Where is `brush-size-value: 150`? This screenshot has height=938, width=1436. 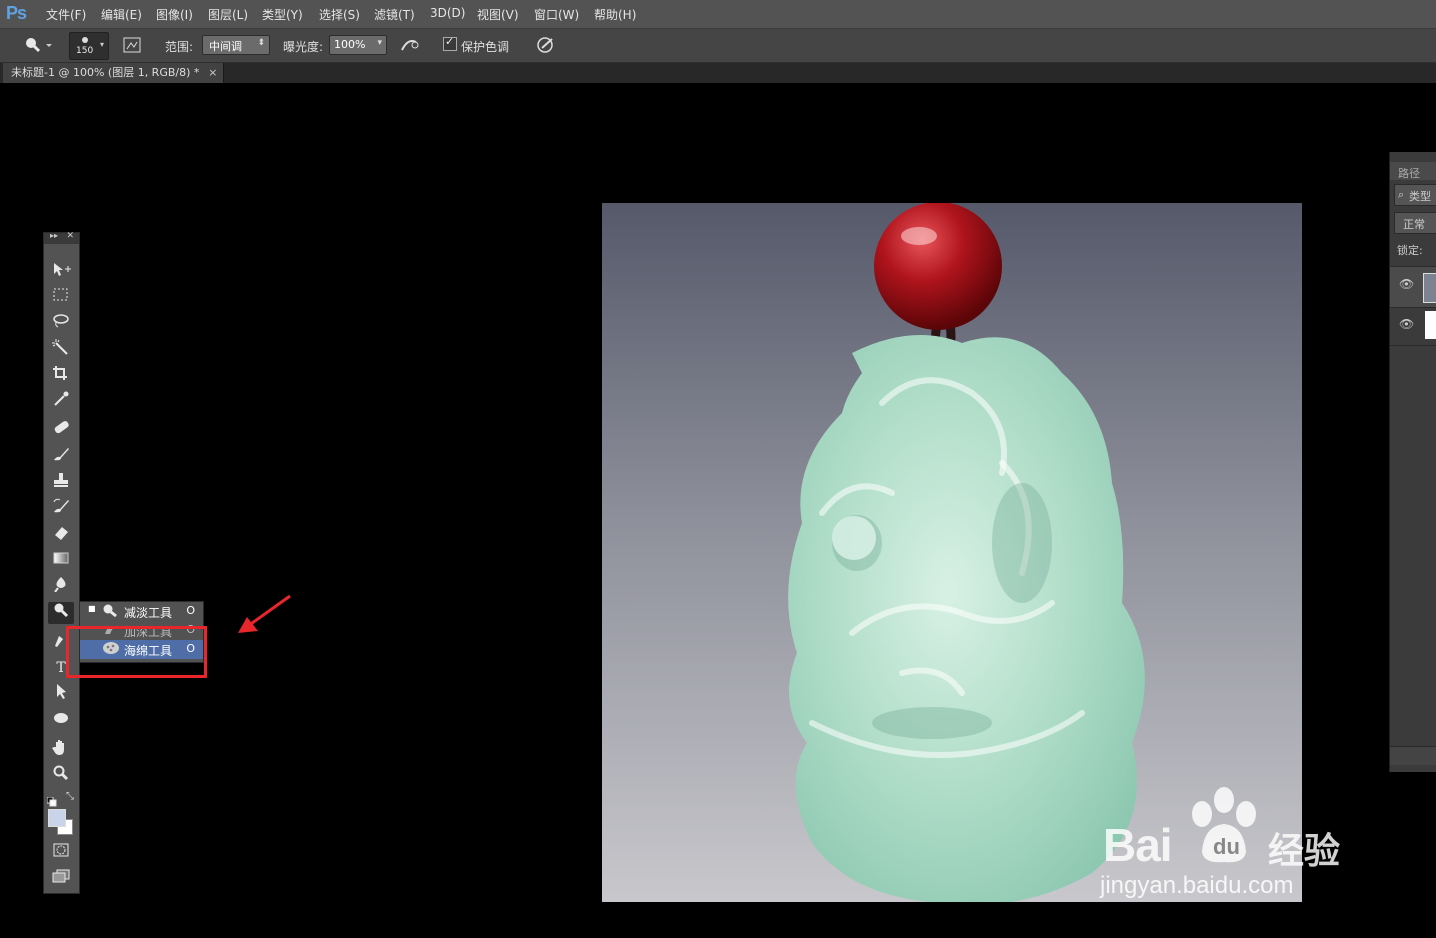 brush-size-value: 150 is located at coordinates (85, 51).